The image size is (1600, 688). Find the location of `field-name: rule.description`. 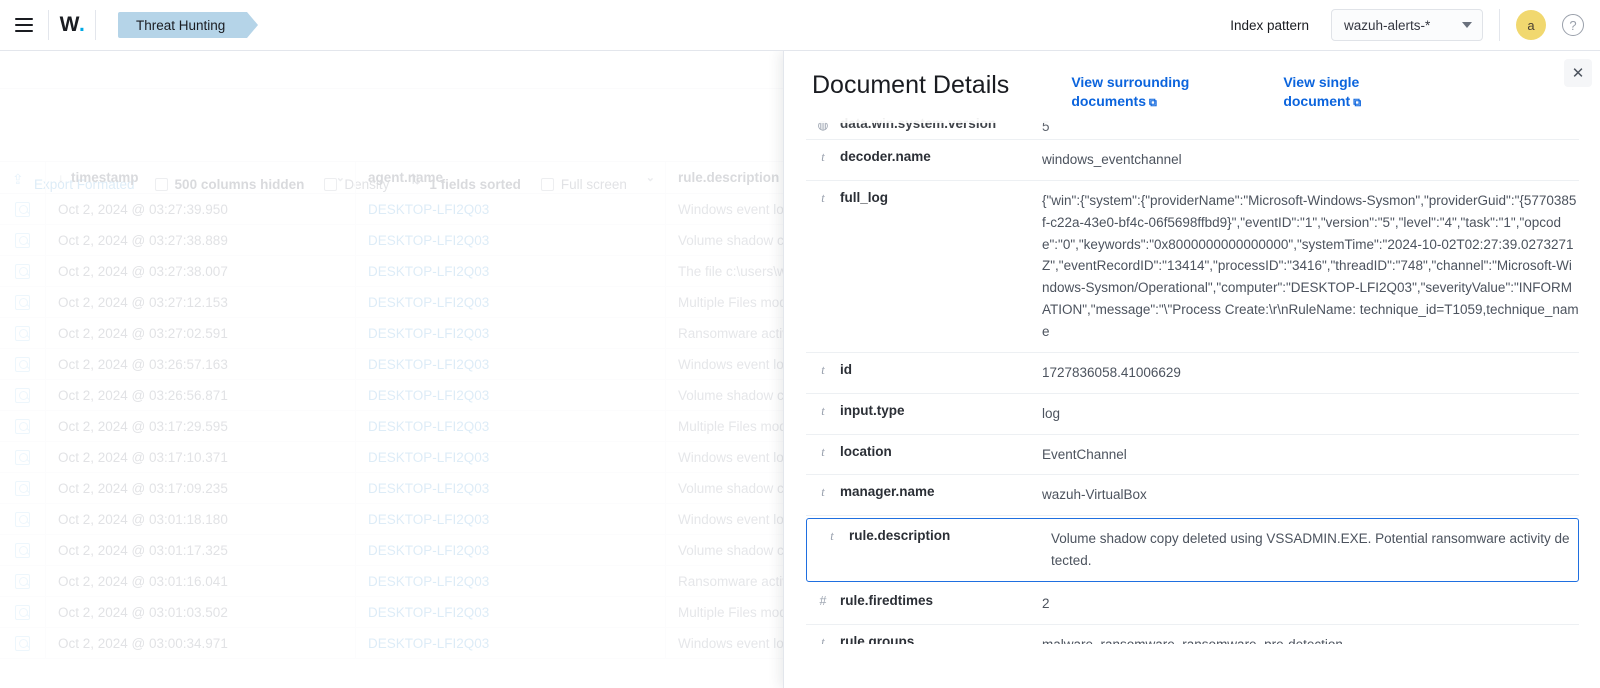

field-name: rule.description is located at coordinates (900, 536).